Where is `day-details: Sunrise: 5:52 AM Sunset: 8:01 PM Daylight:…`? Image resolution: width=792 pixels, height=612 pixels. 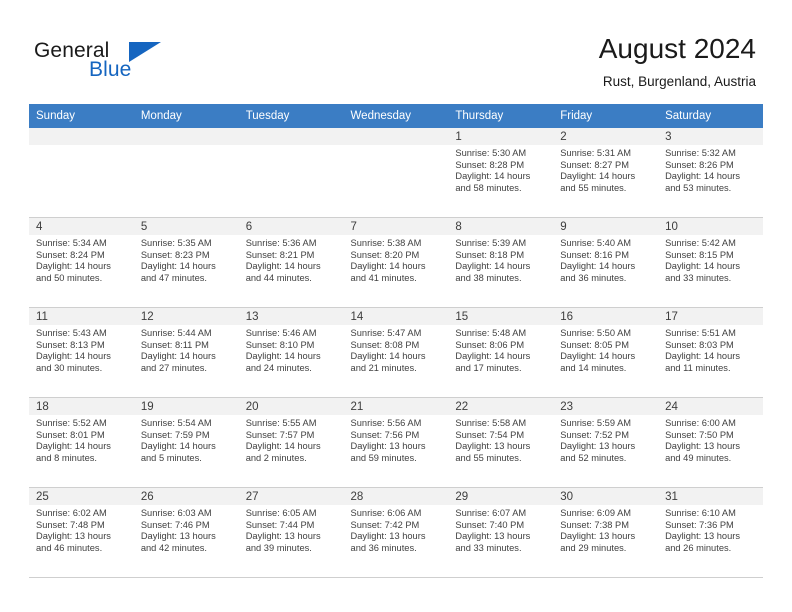
day-details: Sunrise: 5:52 AM Sunset: 8:01 PM Daylight:… is located at coordinates (81, 440).